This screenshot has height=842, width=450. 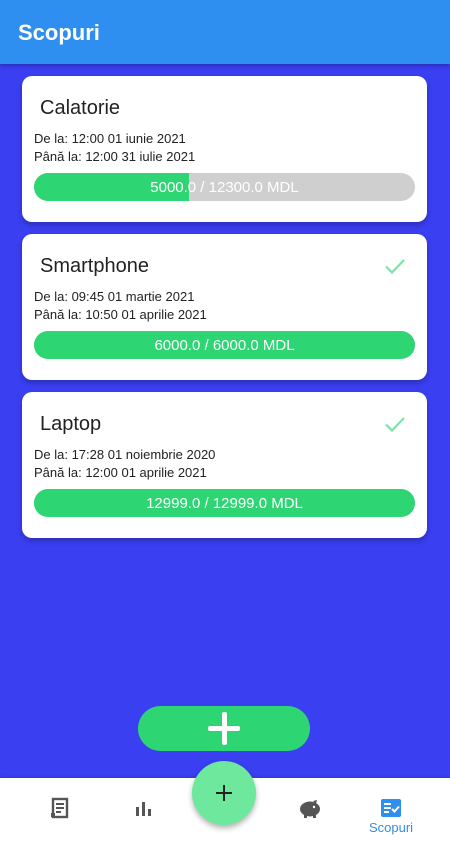 I want to click on goal-start-date: De la: 09:45 01 martie 2021, so click(x=114, y=296).